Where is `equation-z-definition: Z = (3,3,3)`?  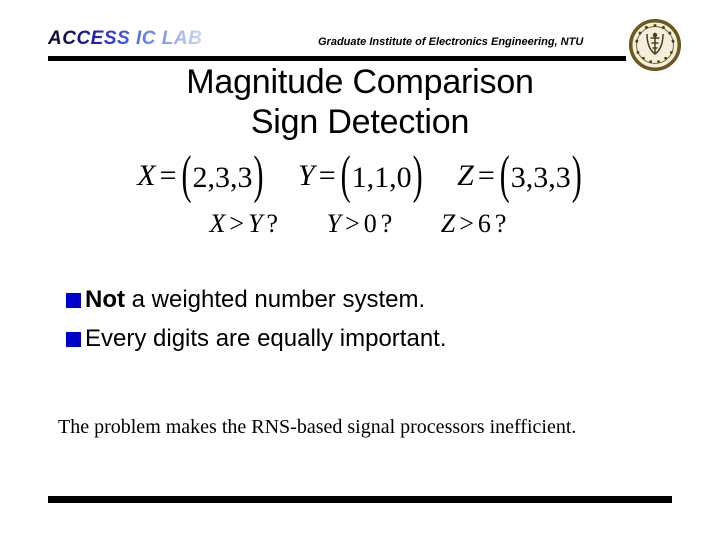
equation-z-definition: Z = (3,3,3) is located at coordinates (520, 175).